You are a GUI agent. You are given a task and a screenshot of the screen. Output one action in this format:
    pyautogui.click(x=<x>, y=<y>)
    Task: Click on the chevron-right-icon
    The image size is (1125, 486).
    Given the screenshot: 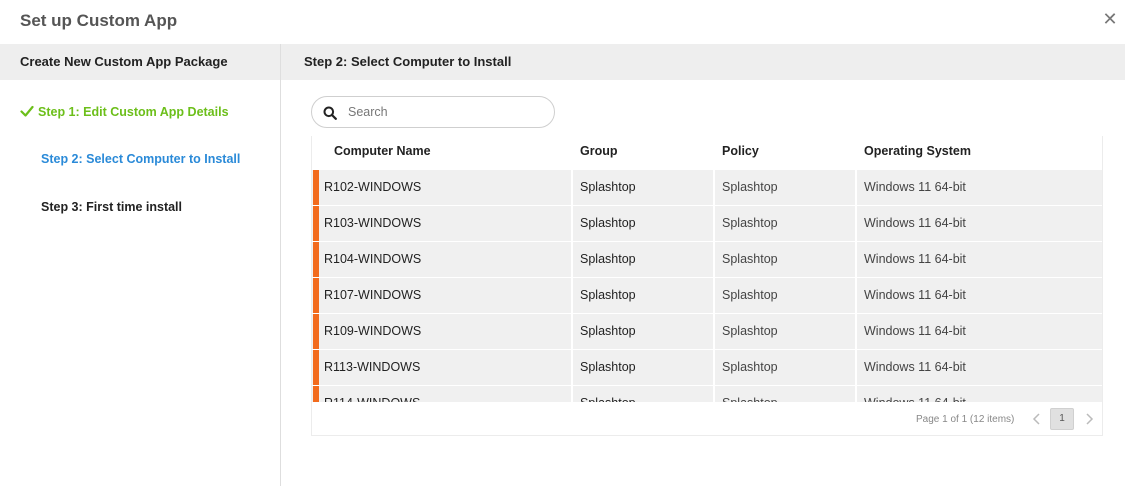 What is the action you would take?
    pyautogui.click(x=1089, y=419)
    